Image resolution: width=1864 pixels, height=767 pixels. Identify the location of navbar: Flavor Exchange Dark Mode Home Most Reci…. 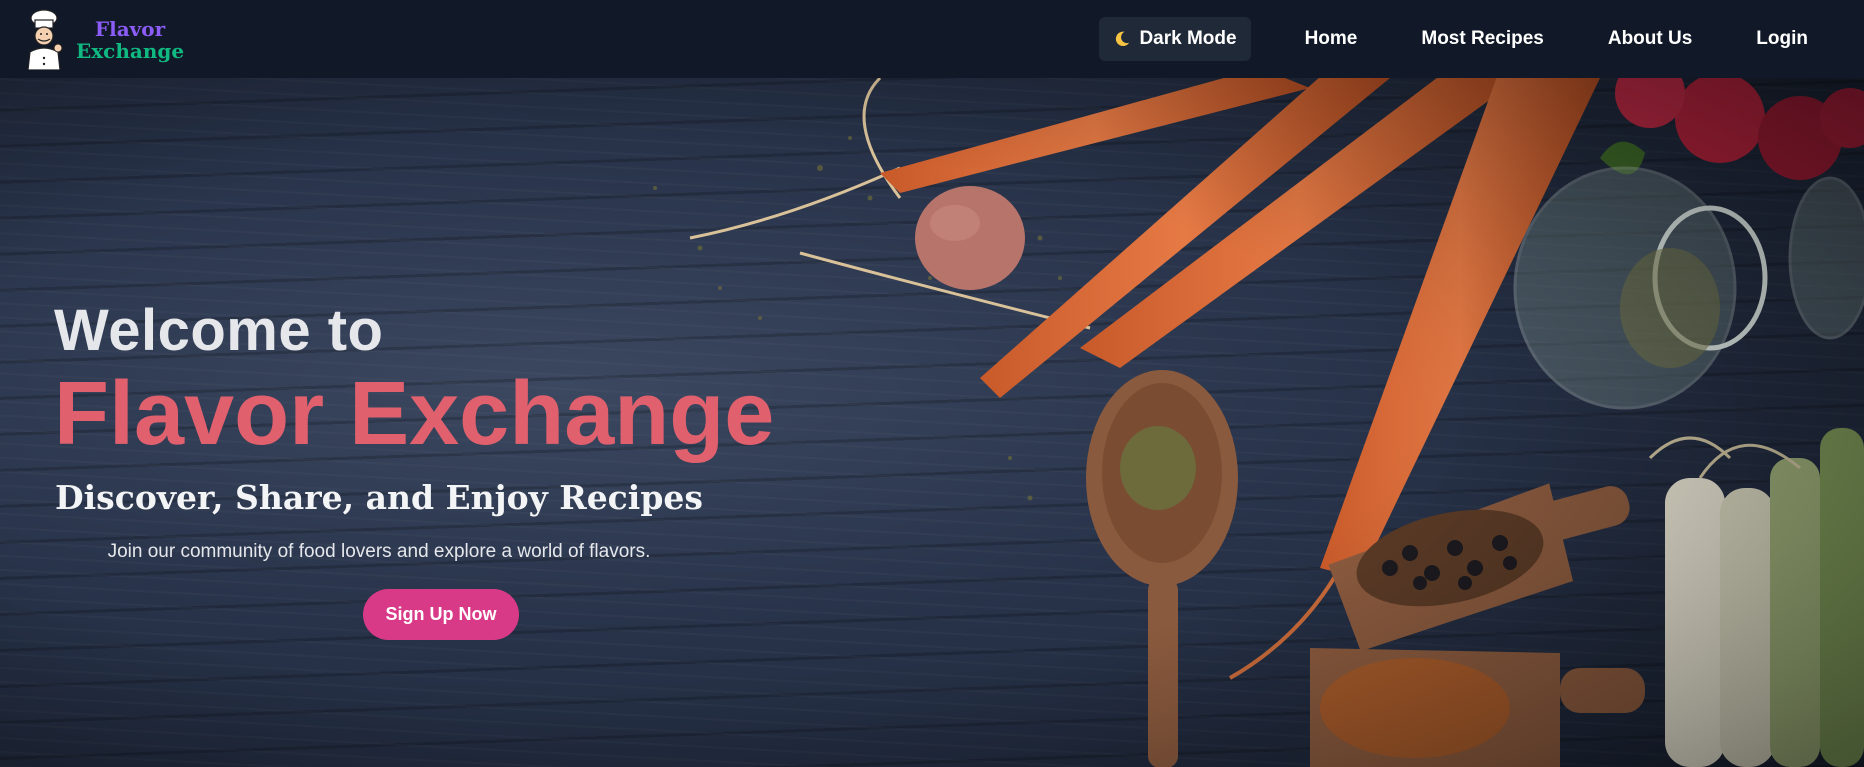
(932, 39).